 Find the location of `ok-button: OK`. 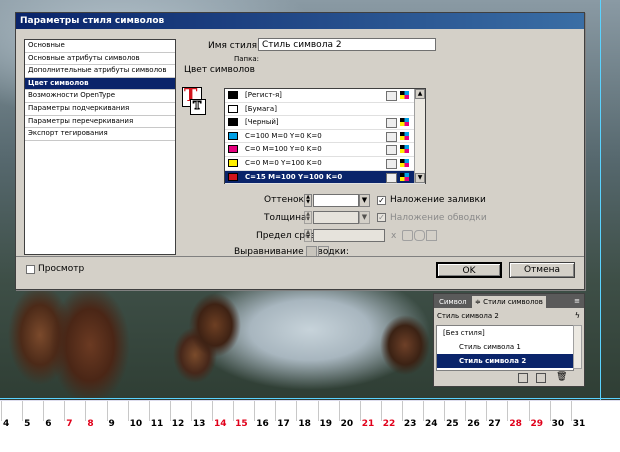

ok-button: OK is located at coordinates (469, 270).